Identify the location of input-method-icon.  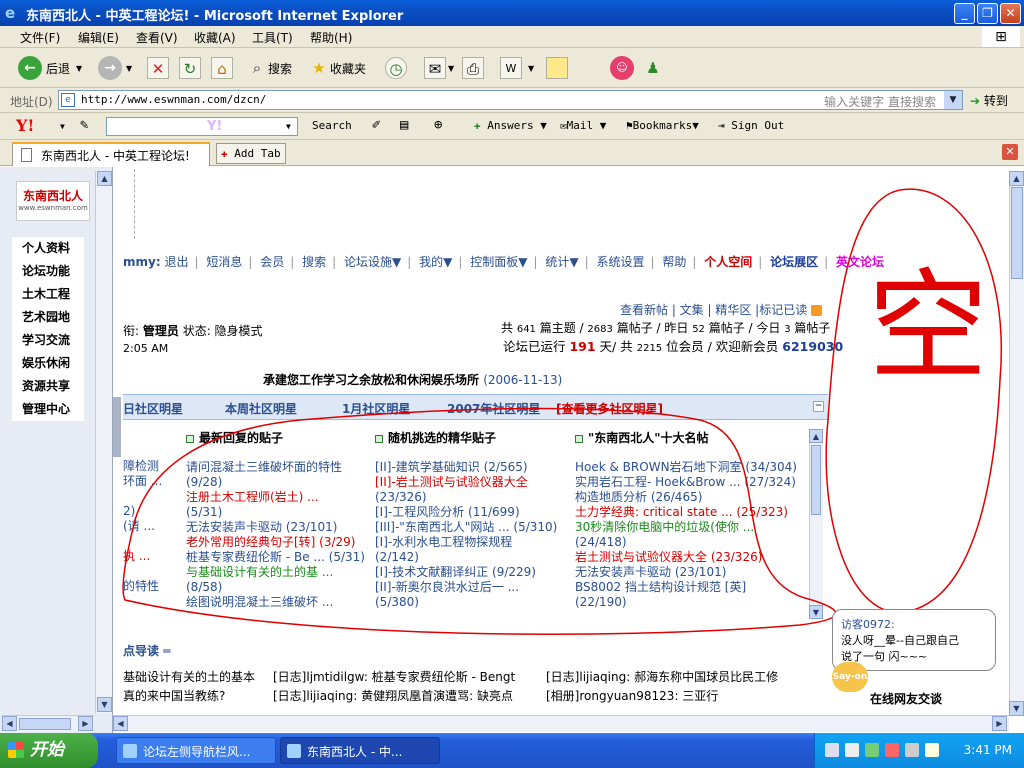
(932, 750).